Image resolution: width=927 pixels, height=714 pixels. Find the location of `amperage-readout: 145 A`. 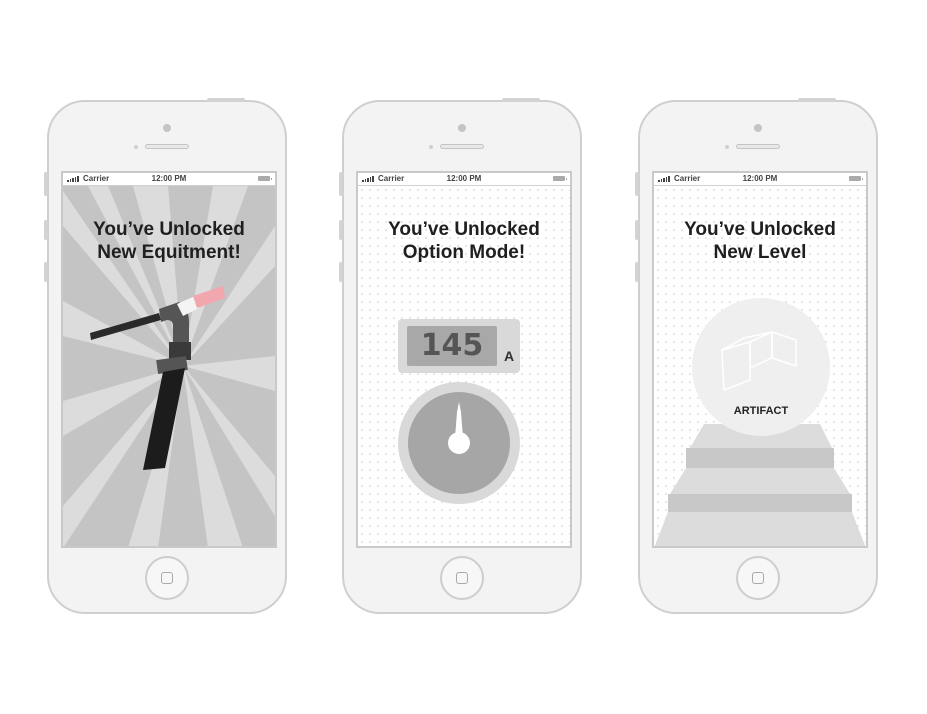

amperage-readout: 145 A is located at coordinates (459, 346).